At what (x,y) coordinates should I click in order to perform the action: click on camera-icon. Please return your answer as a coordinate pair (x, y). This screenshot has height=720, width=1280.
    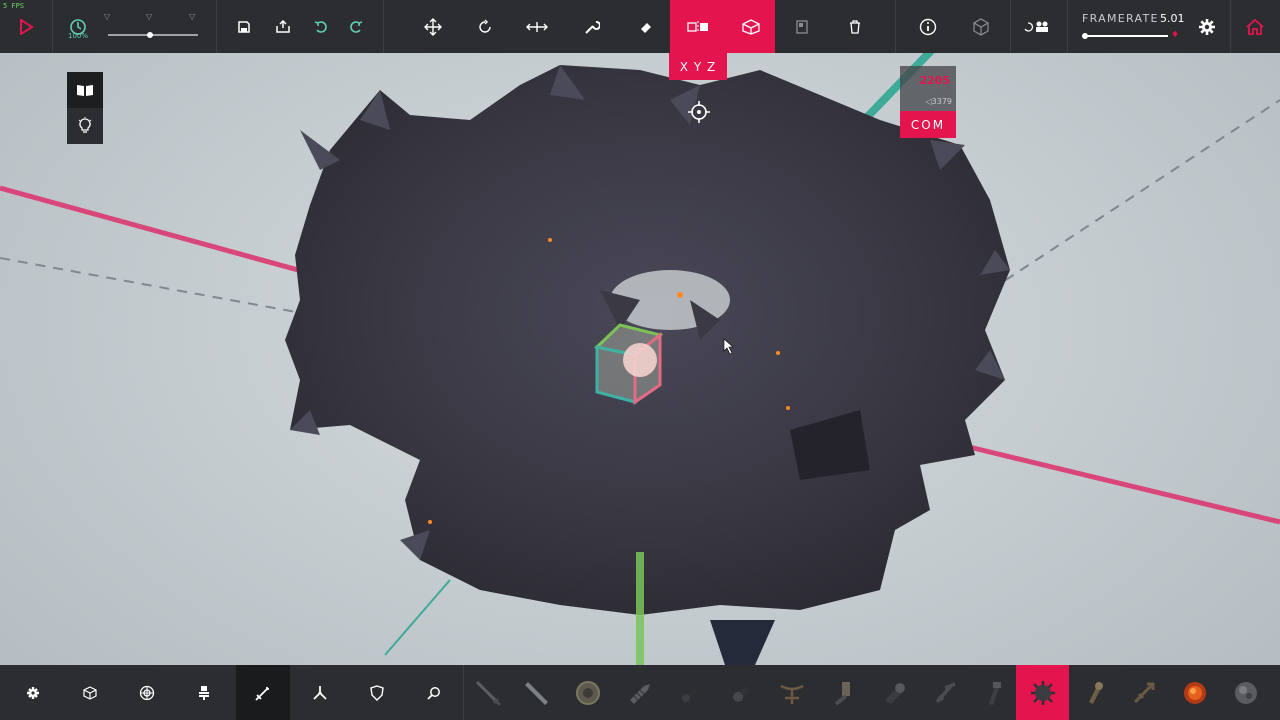
    Looking at the image, I should click on (1036, 26).